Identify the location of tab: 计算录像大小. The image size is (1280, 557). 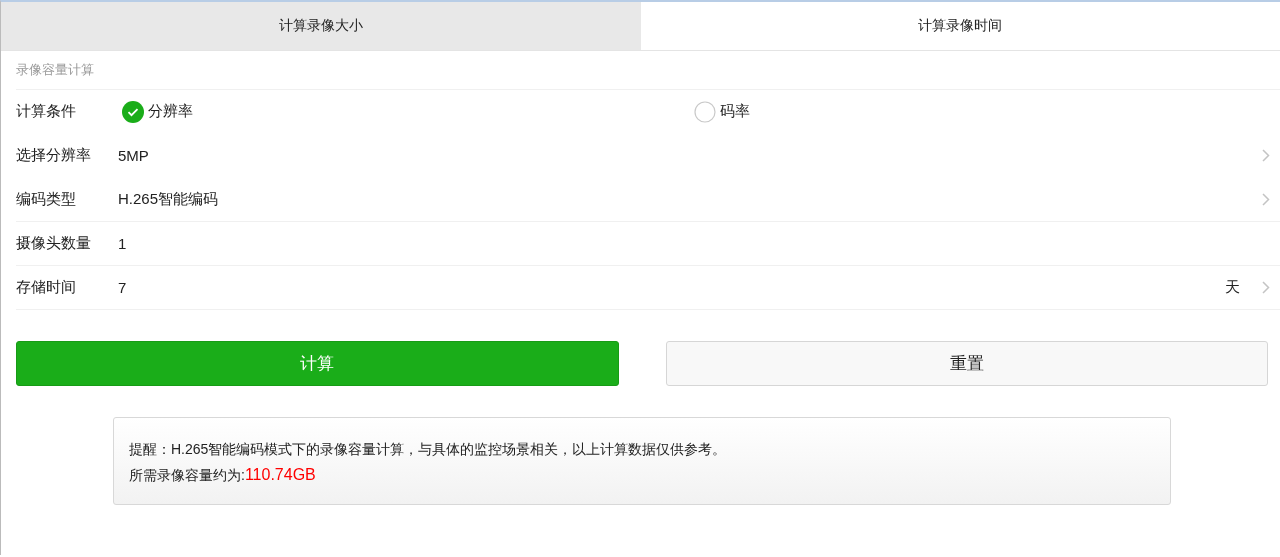
(321, 26).